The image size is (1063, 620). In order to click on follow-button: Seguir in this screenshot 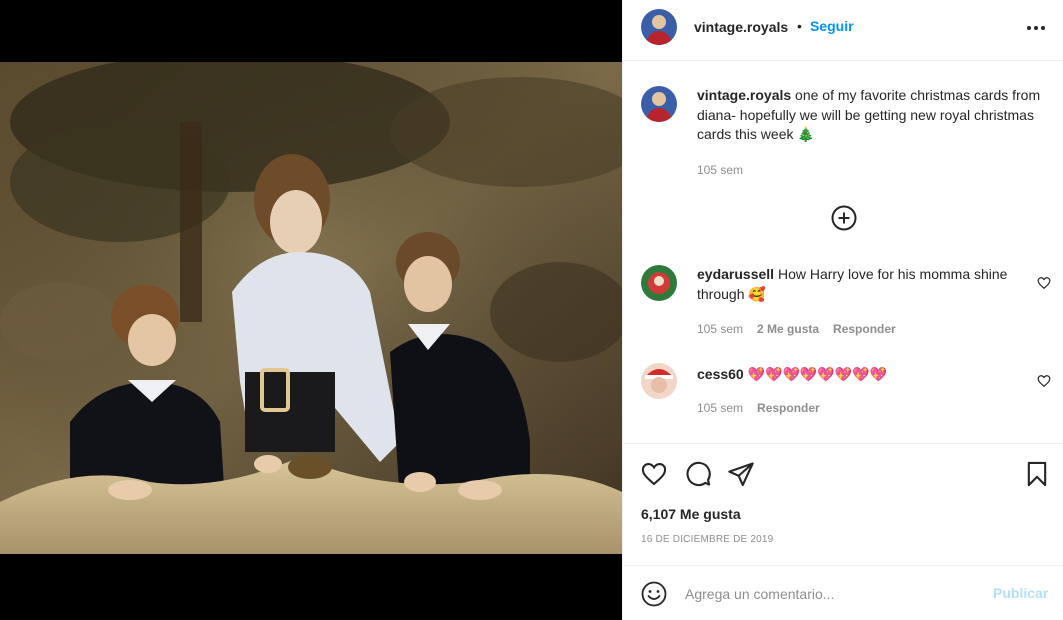, I will do `click(832, 26)`.